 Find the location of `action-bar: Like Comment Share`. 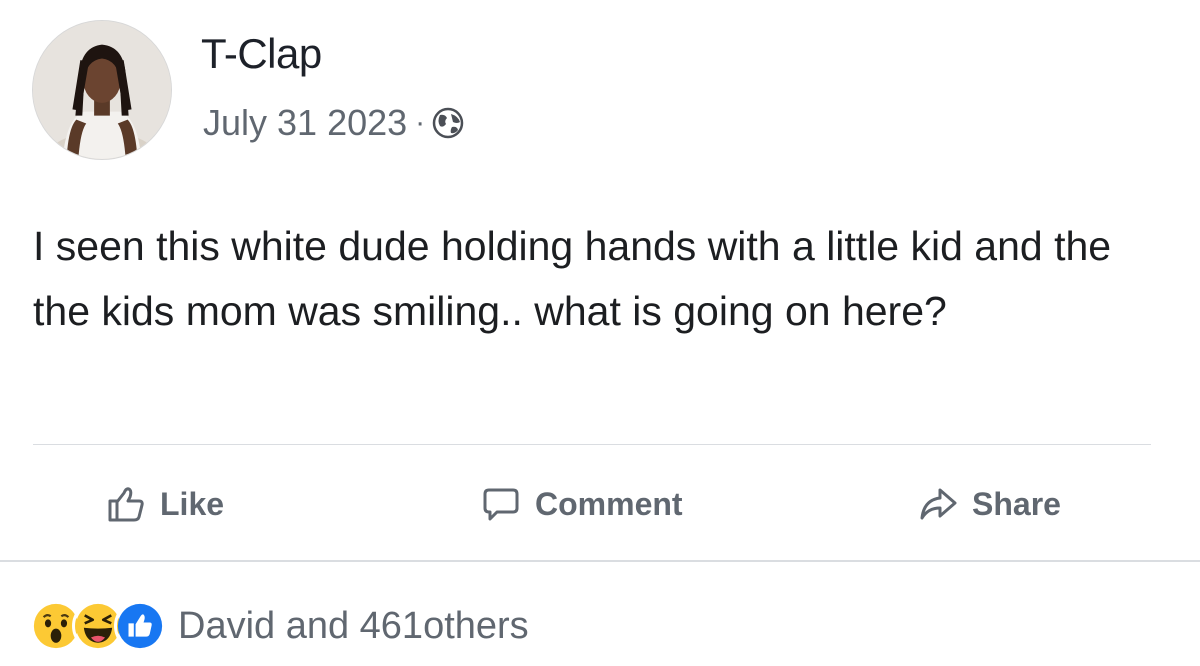

action-bar: Like Comment Share is located at coordinates (600, 504).